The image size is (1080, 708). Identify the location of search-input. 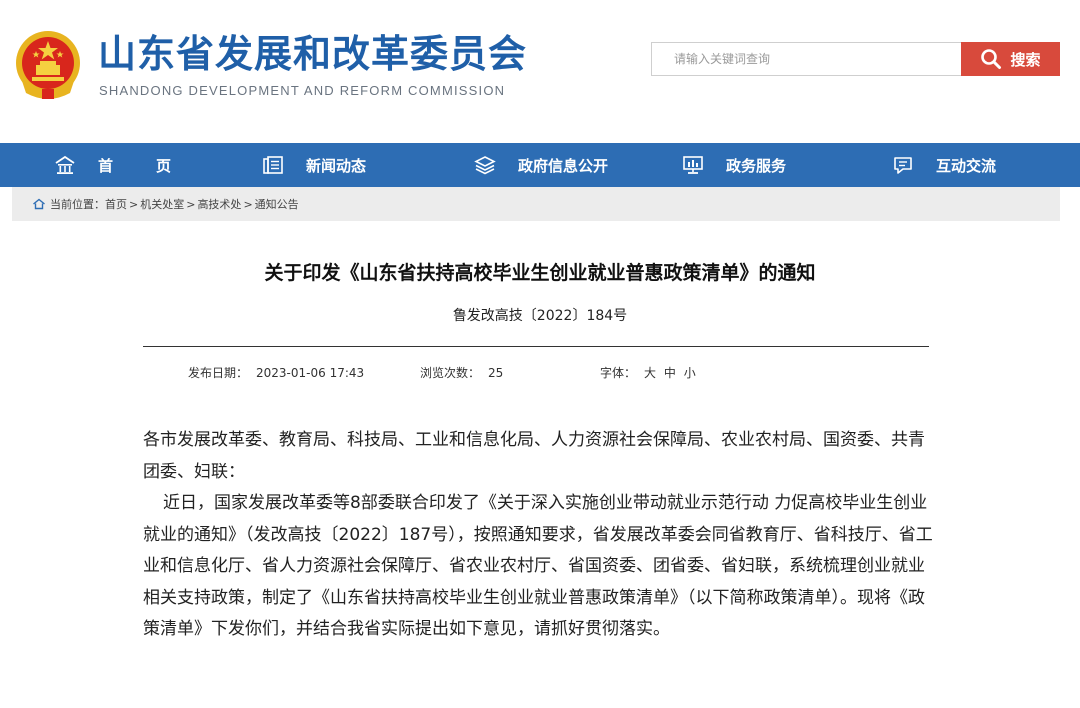
(806, 59).